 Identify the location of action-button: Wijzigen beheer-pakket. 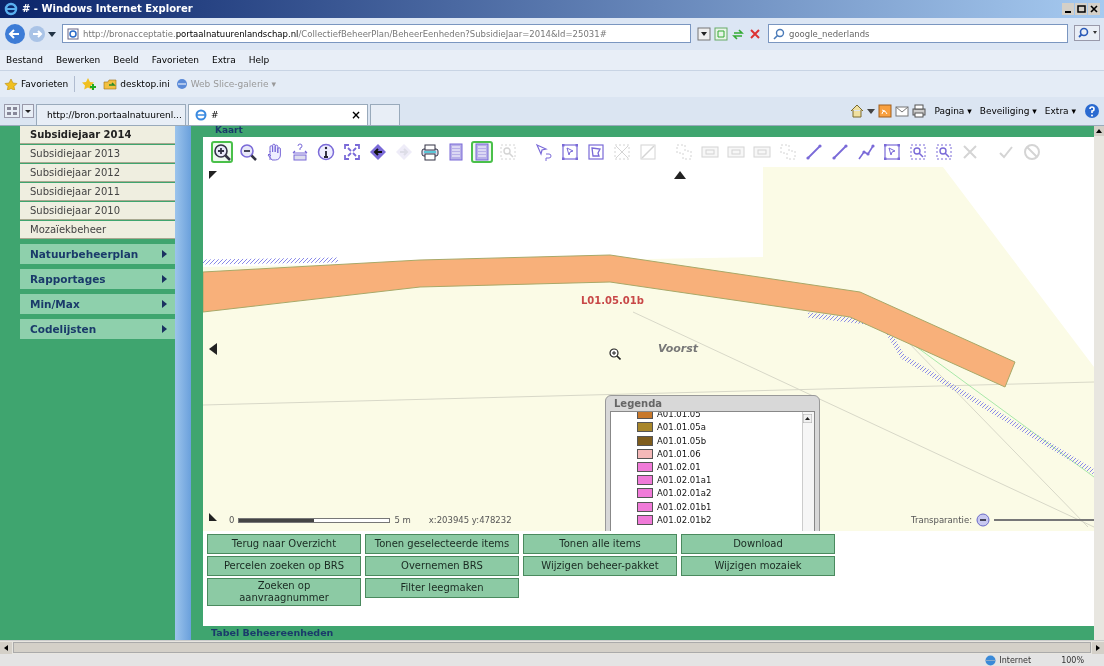
(600, 566).